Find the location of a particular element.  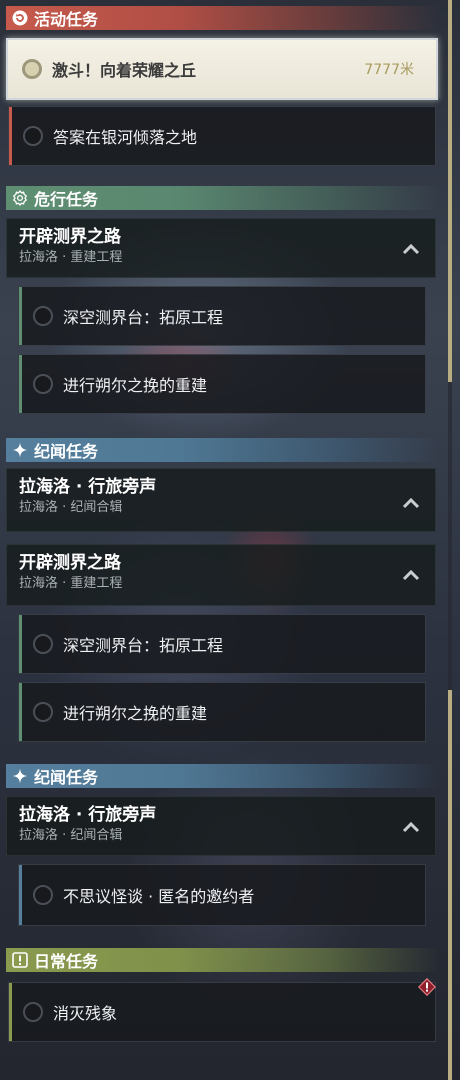

category-danger-header: 危行任务 is located at coordinates (223, 198).